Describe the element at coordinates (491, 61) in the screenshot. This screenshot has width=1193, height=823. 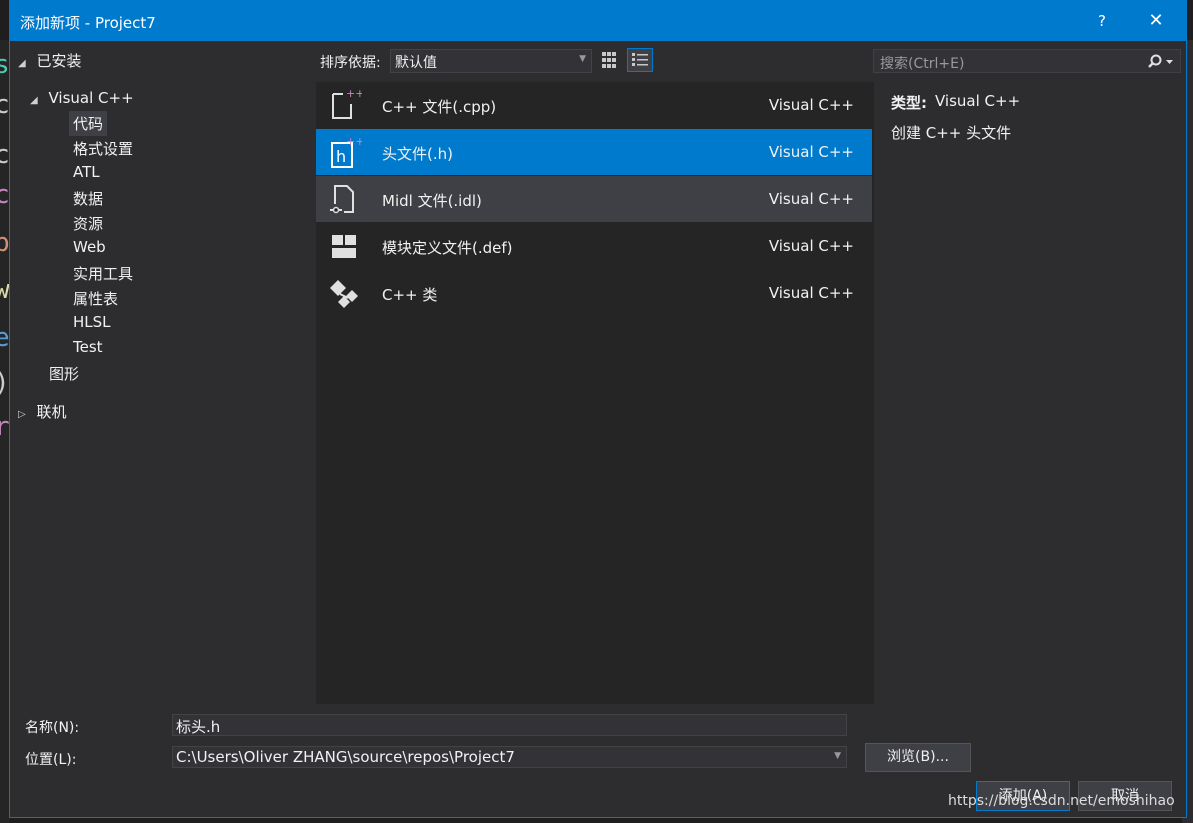
I see `sort-by-dropdown: 默认值 ▼` at that location.